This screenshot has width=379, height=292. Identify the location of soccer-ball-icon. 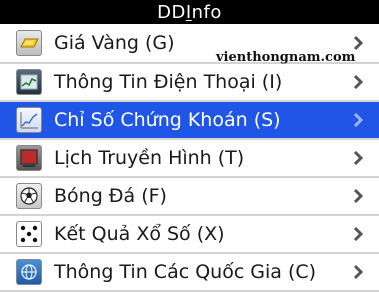
(29, 196).